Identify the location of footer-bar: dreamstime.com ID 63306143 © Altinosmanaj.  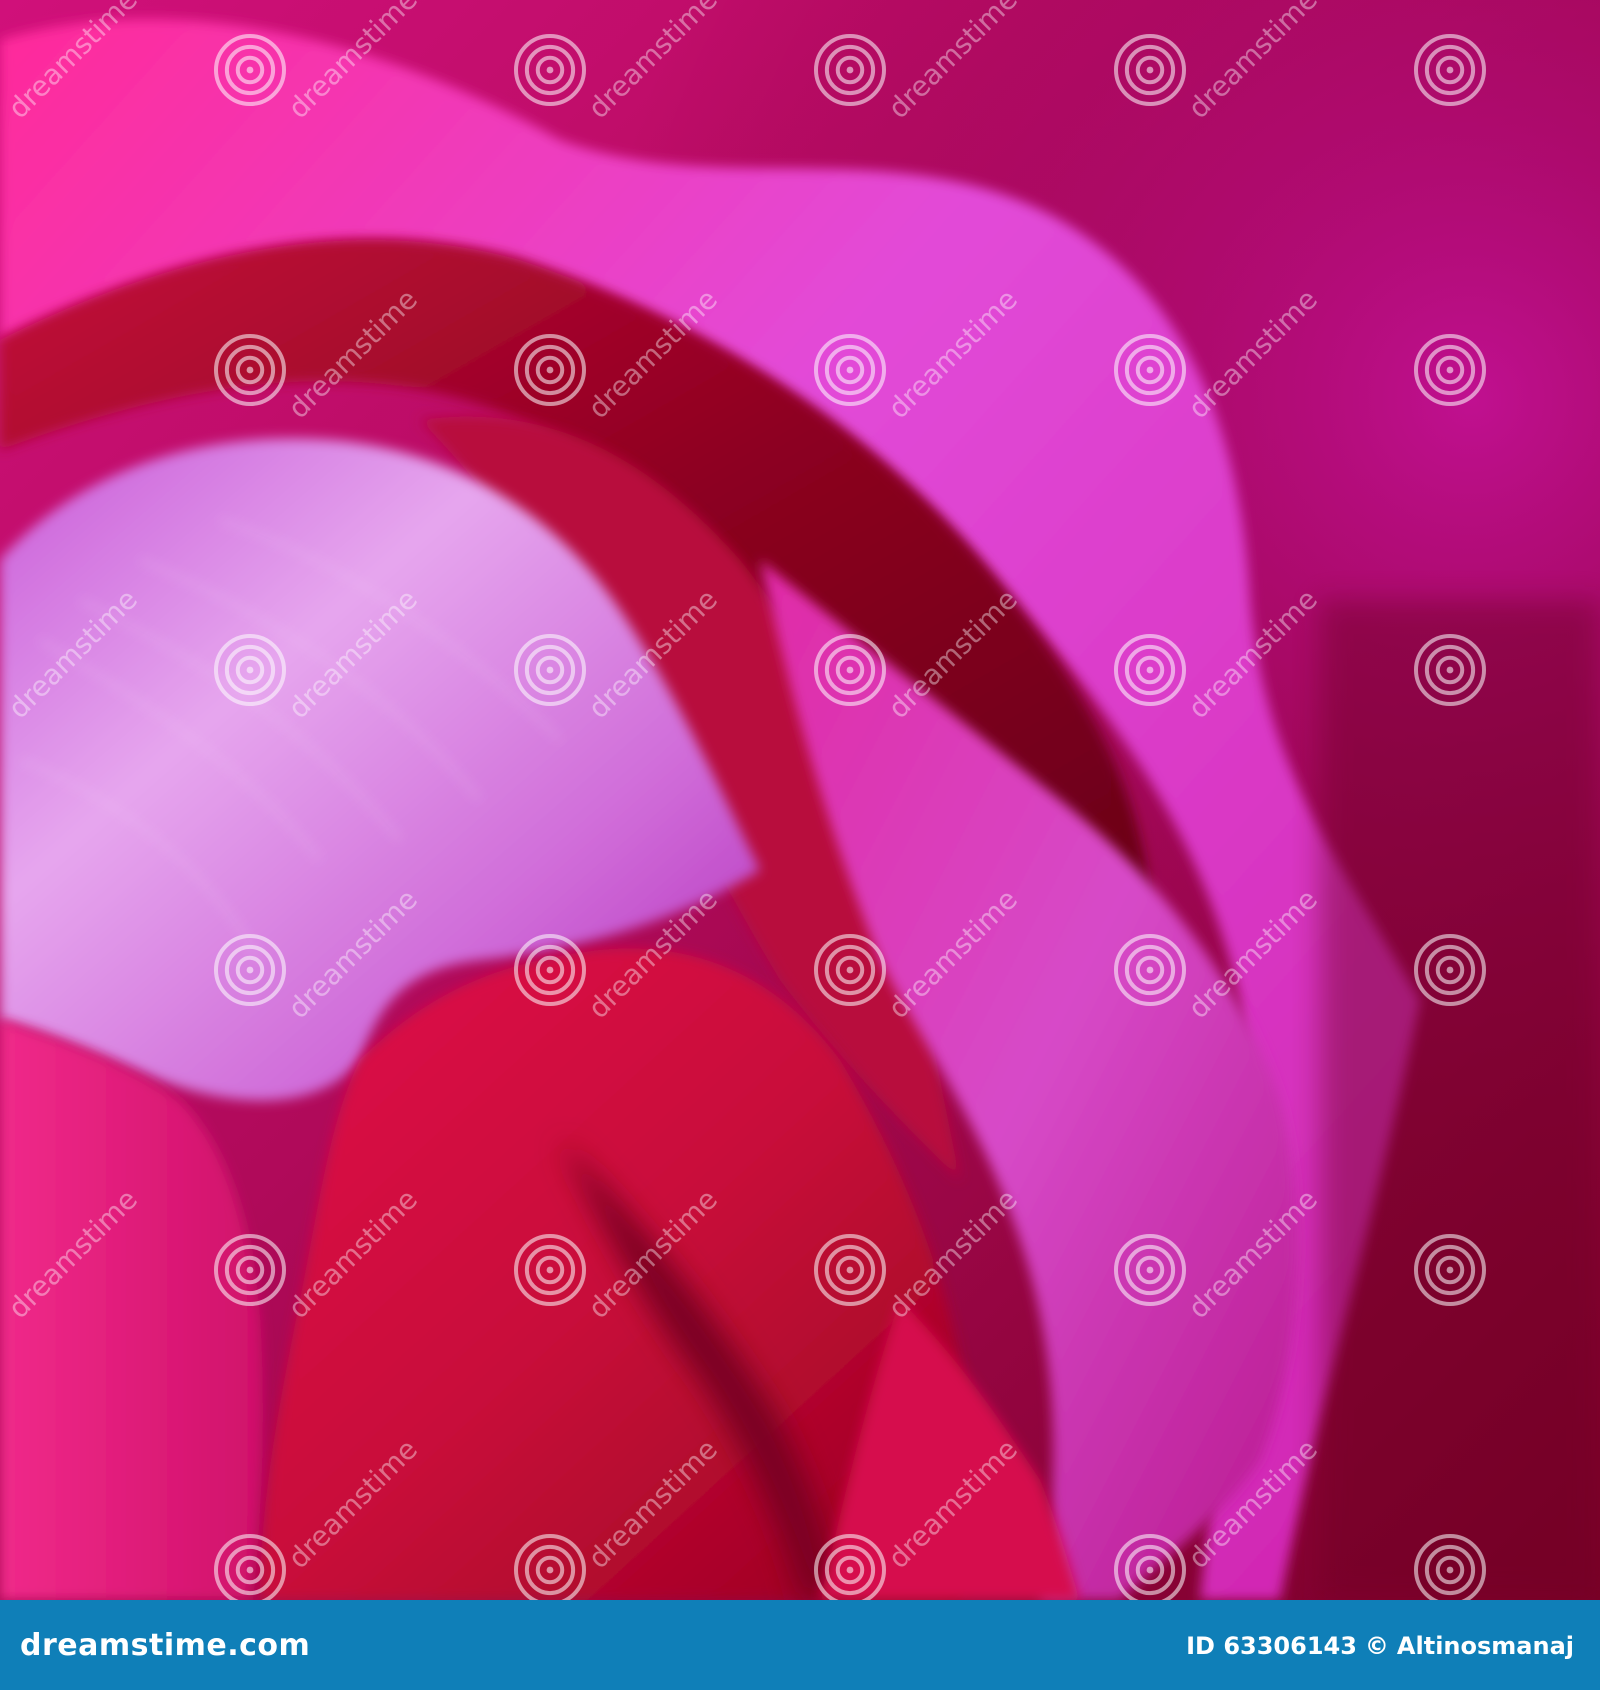
(800, 1645).